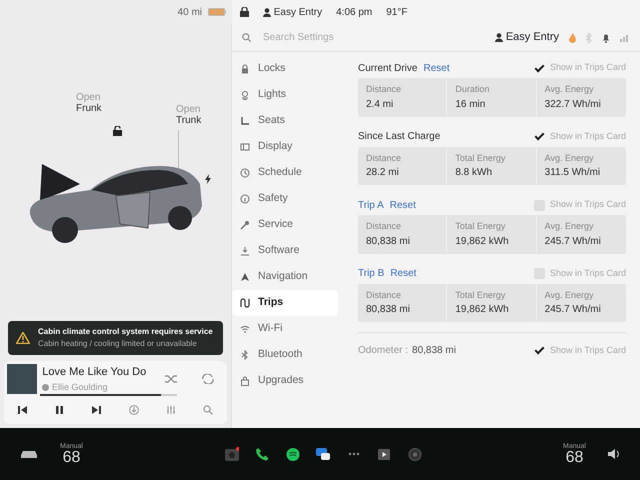  What do you see at coordinates (384, 454) in the screenshot?
I see `video-player-icon` at bounding box center [384, 454].